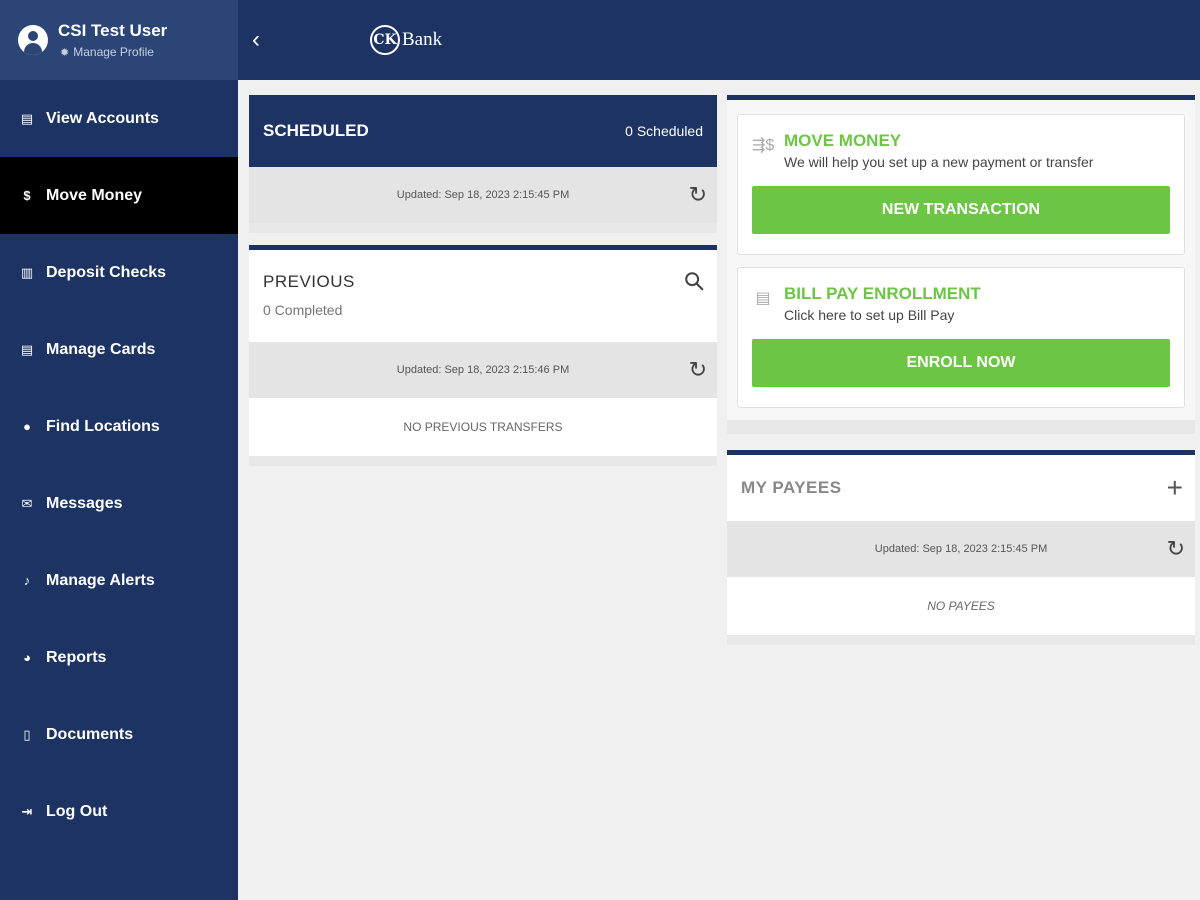 The width and height of the screenshot is (1200, 900). Describe the element at coordinates (262, 40) in the screenshot. I see `chevron-left-icon: ‹` at that location.